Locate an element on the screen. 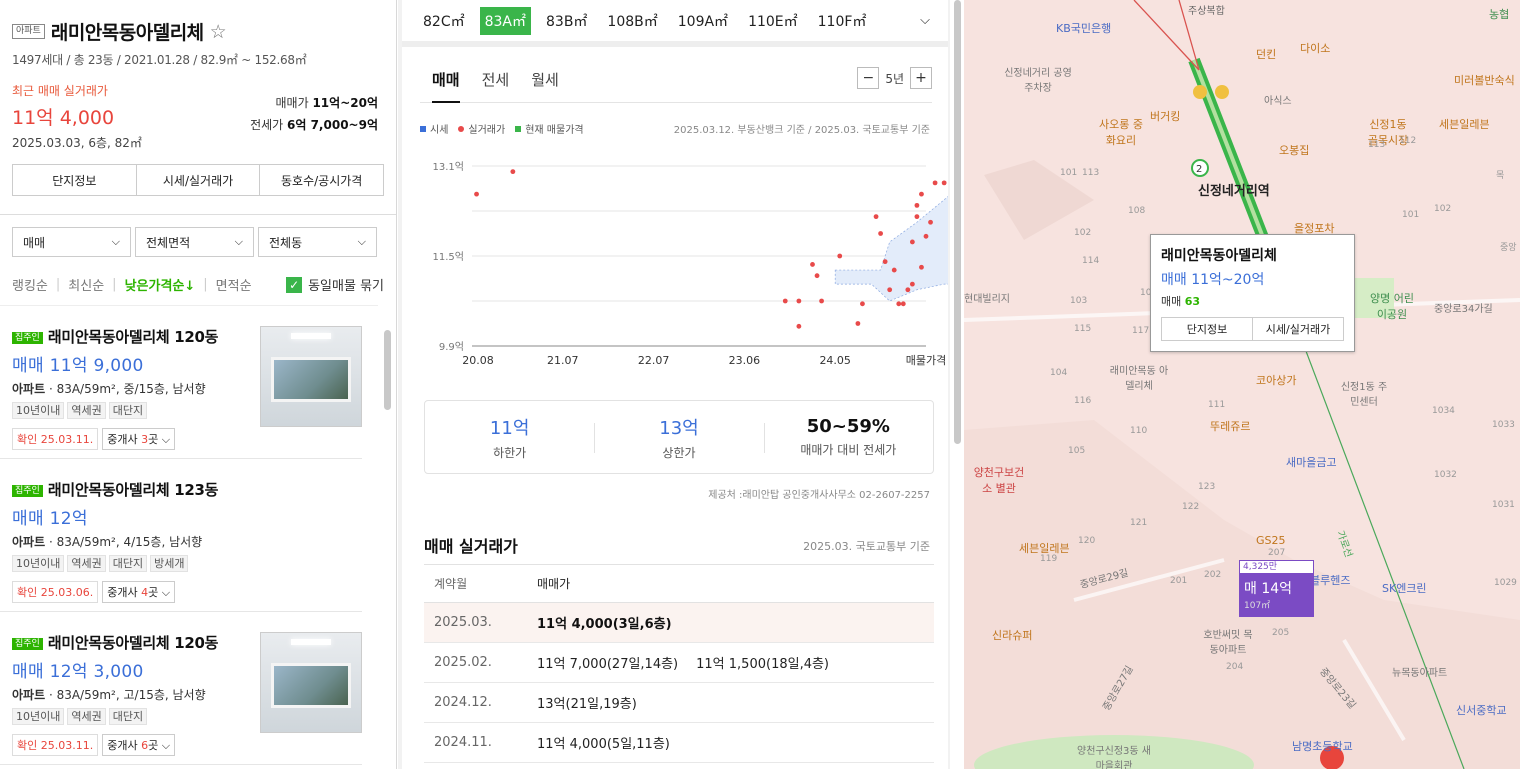 The width and height of the screenshot is (1520, 769). x-tick-label: 매물가격 is located at coordinates (926, 360).